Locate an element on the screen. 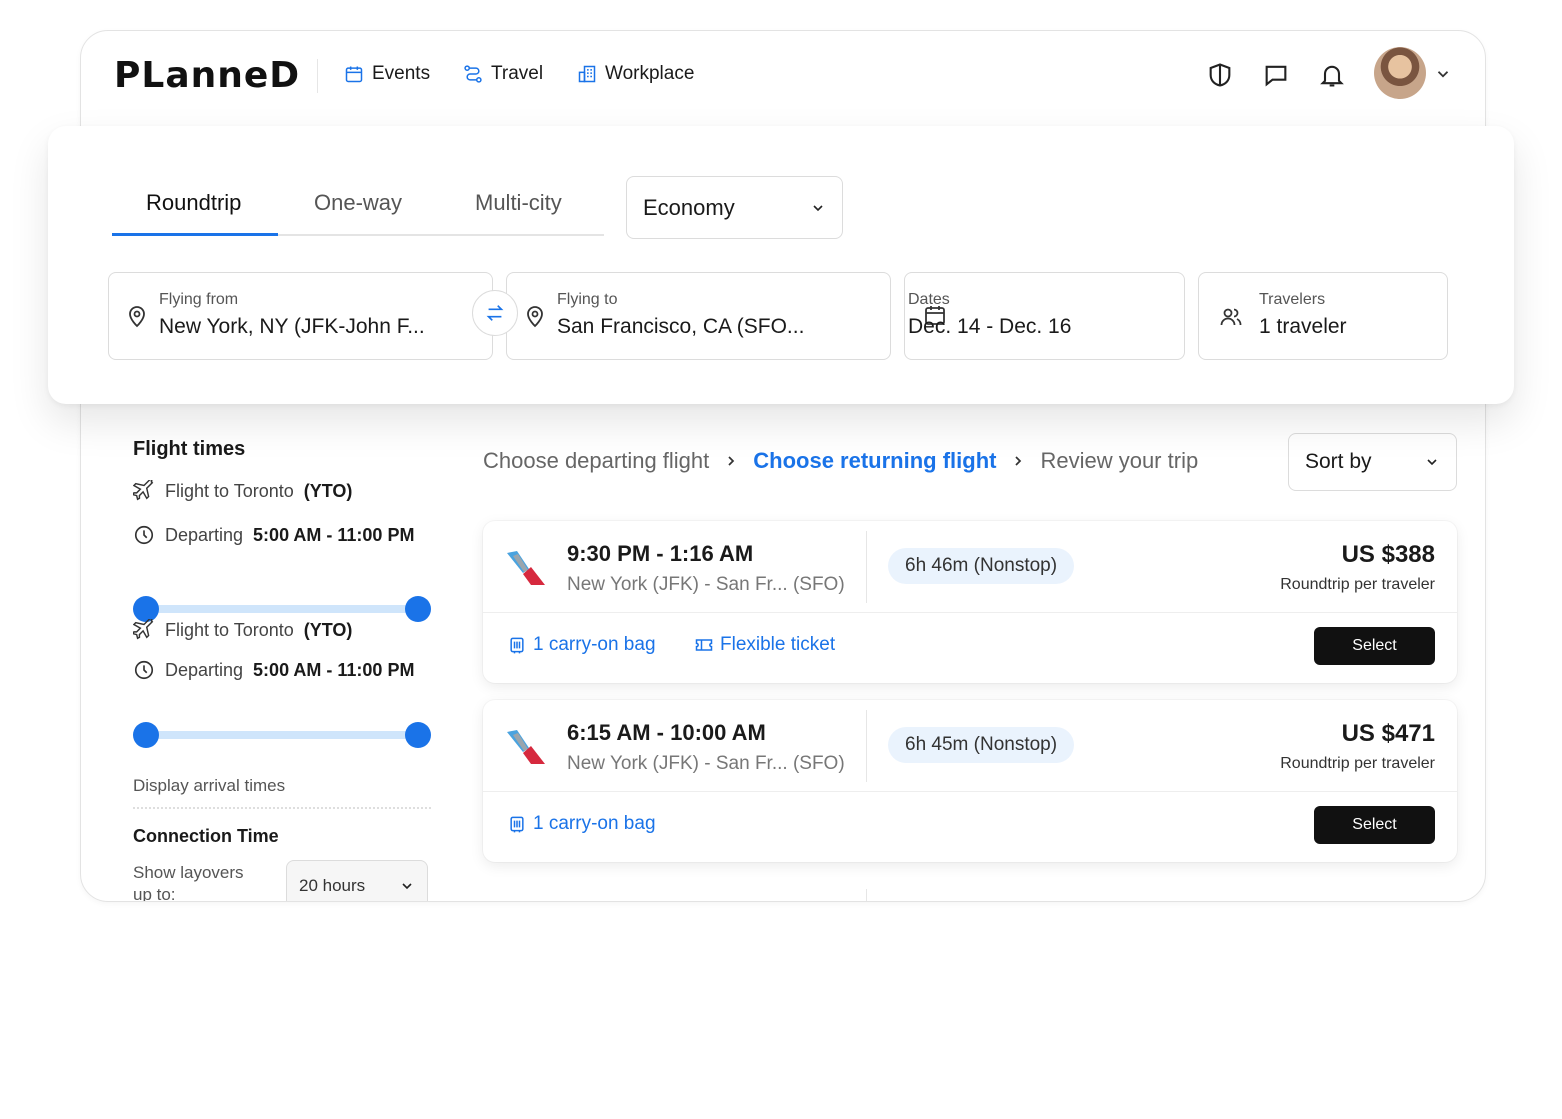 This screenshot has height=1119, width=1562. nav-item-travel: Travel is located at coordinates (503, 74).